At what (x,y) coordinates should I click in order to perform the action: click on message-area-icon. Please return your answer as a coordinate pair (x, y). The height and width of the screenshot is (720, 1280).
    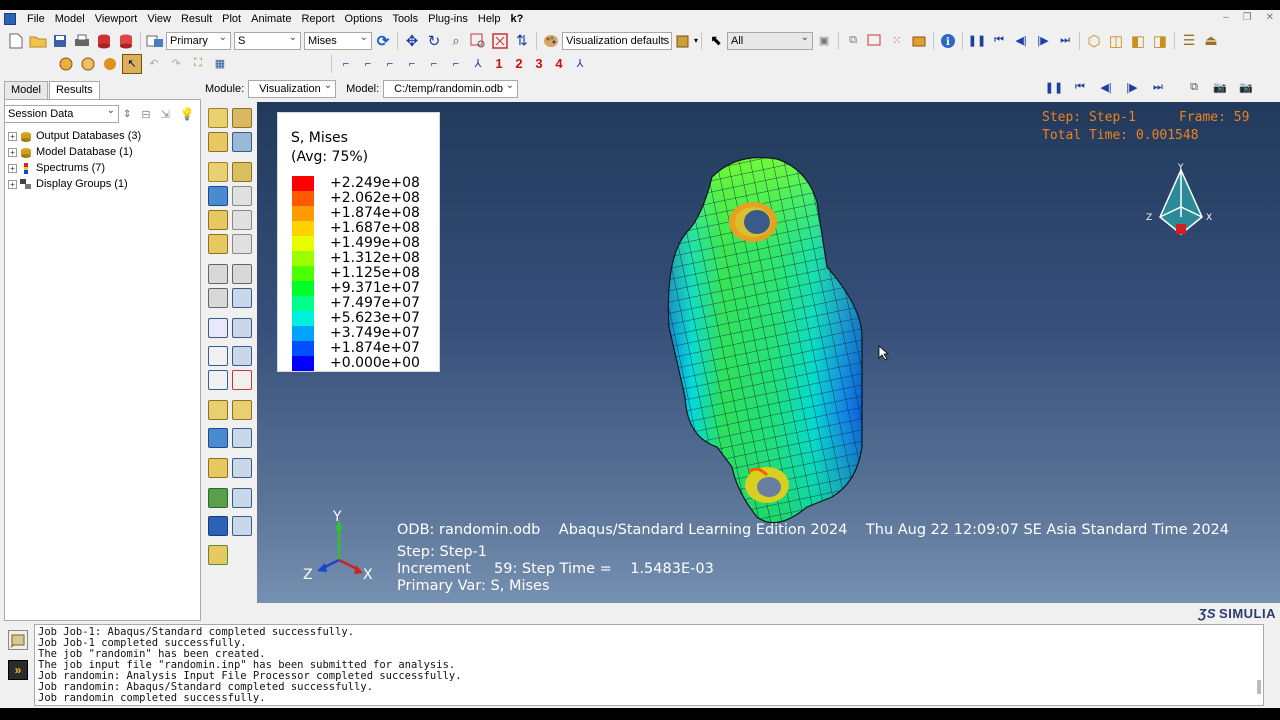
    Looking at the image, I should click on (18, 640).